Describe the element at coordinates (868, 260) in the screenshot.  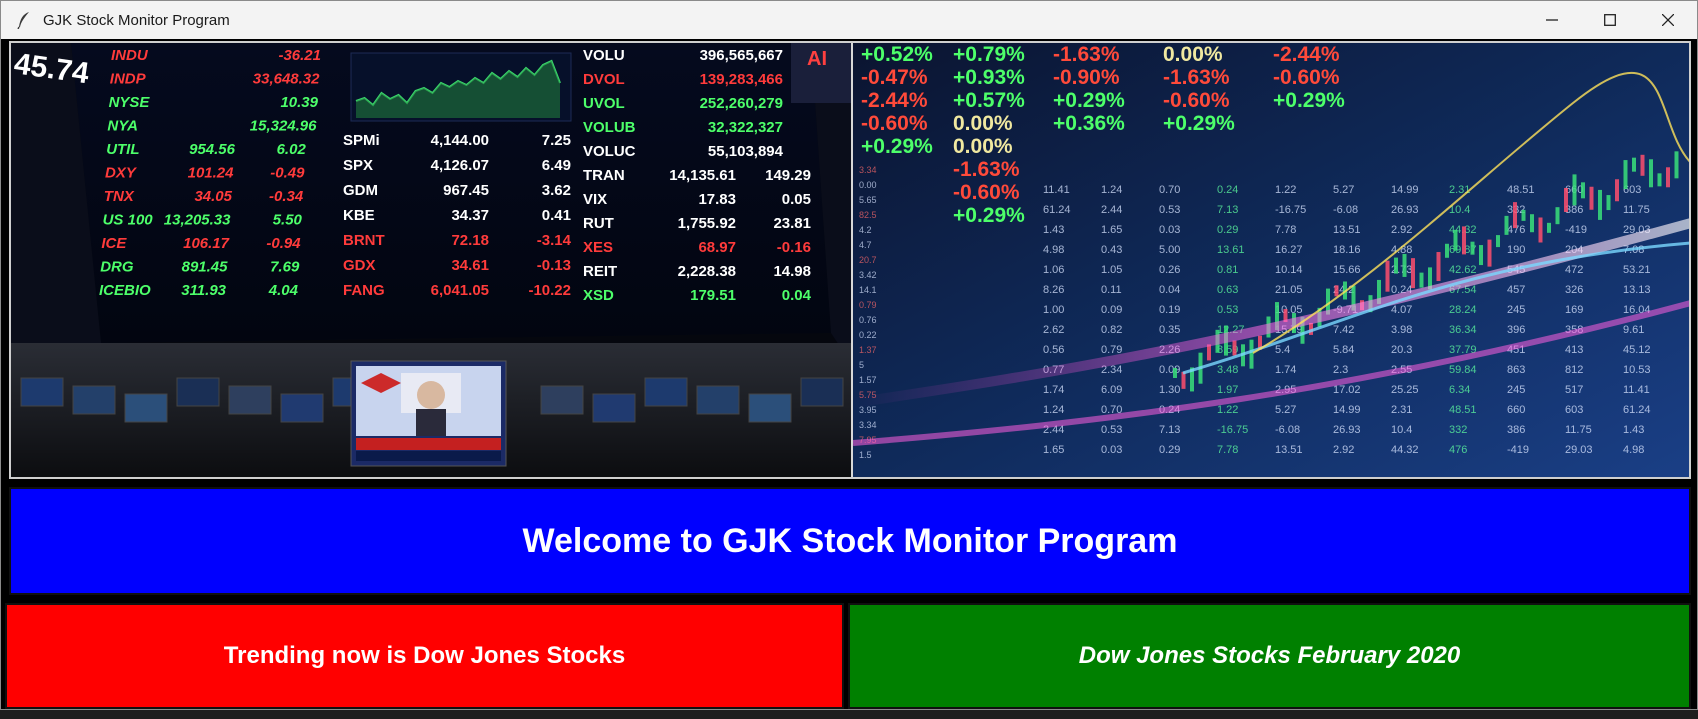
I see `market-grid-number: 20.7` at that location.